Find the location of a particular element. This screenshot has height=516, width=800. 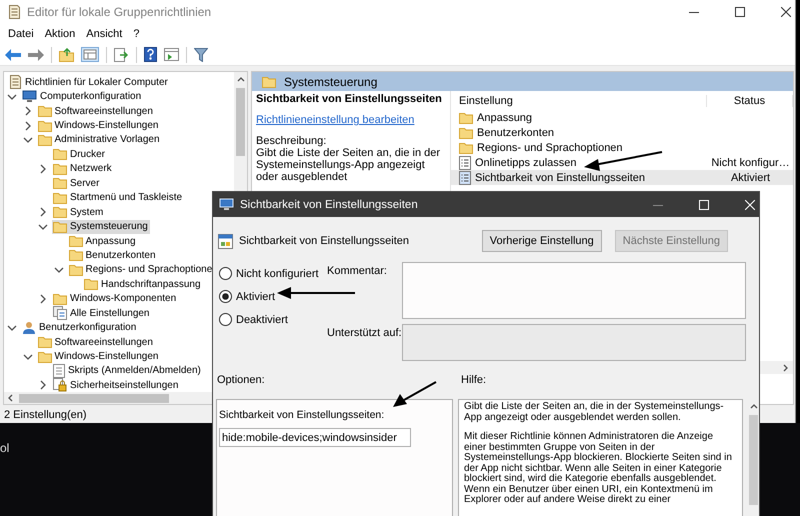

table-row: Anpassung is located at coordinates (622, 117).